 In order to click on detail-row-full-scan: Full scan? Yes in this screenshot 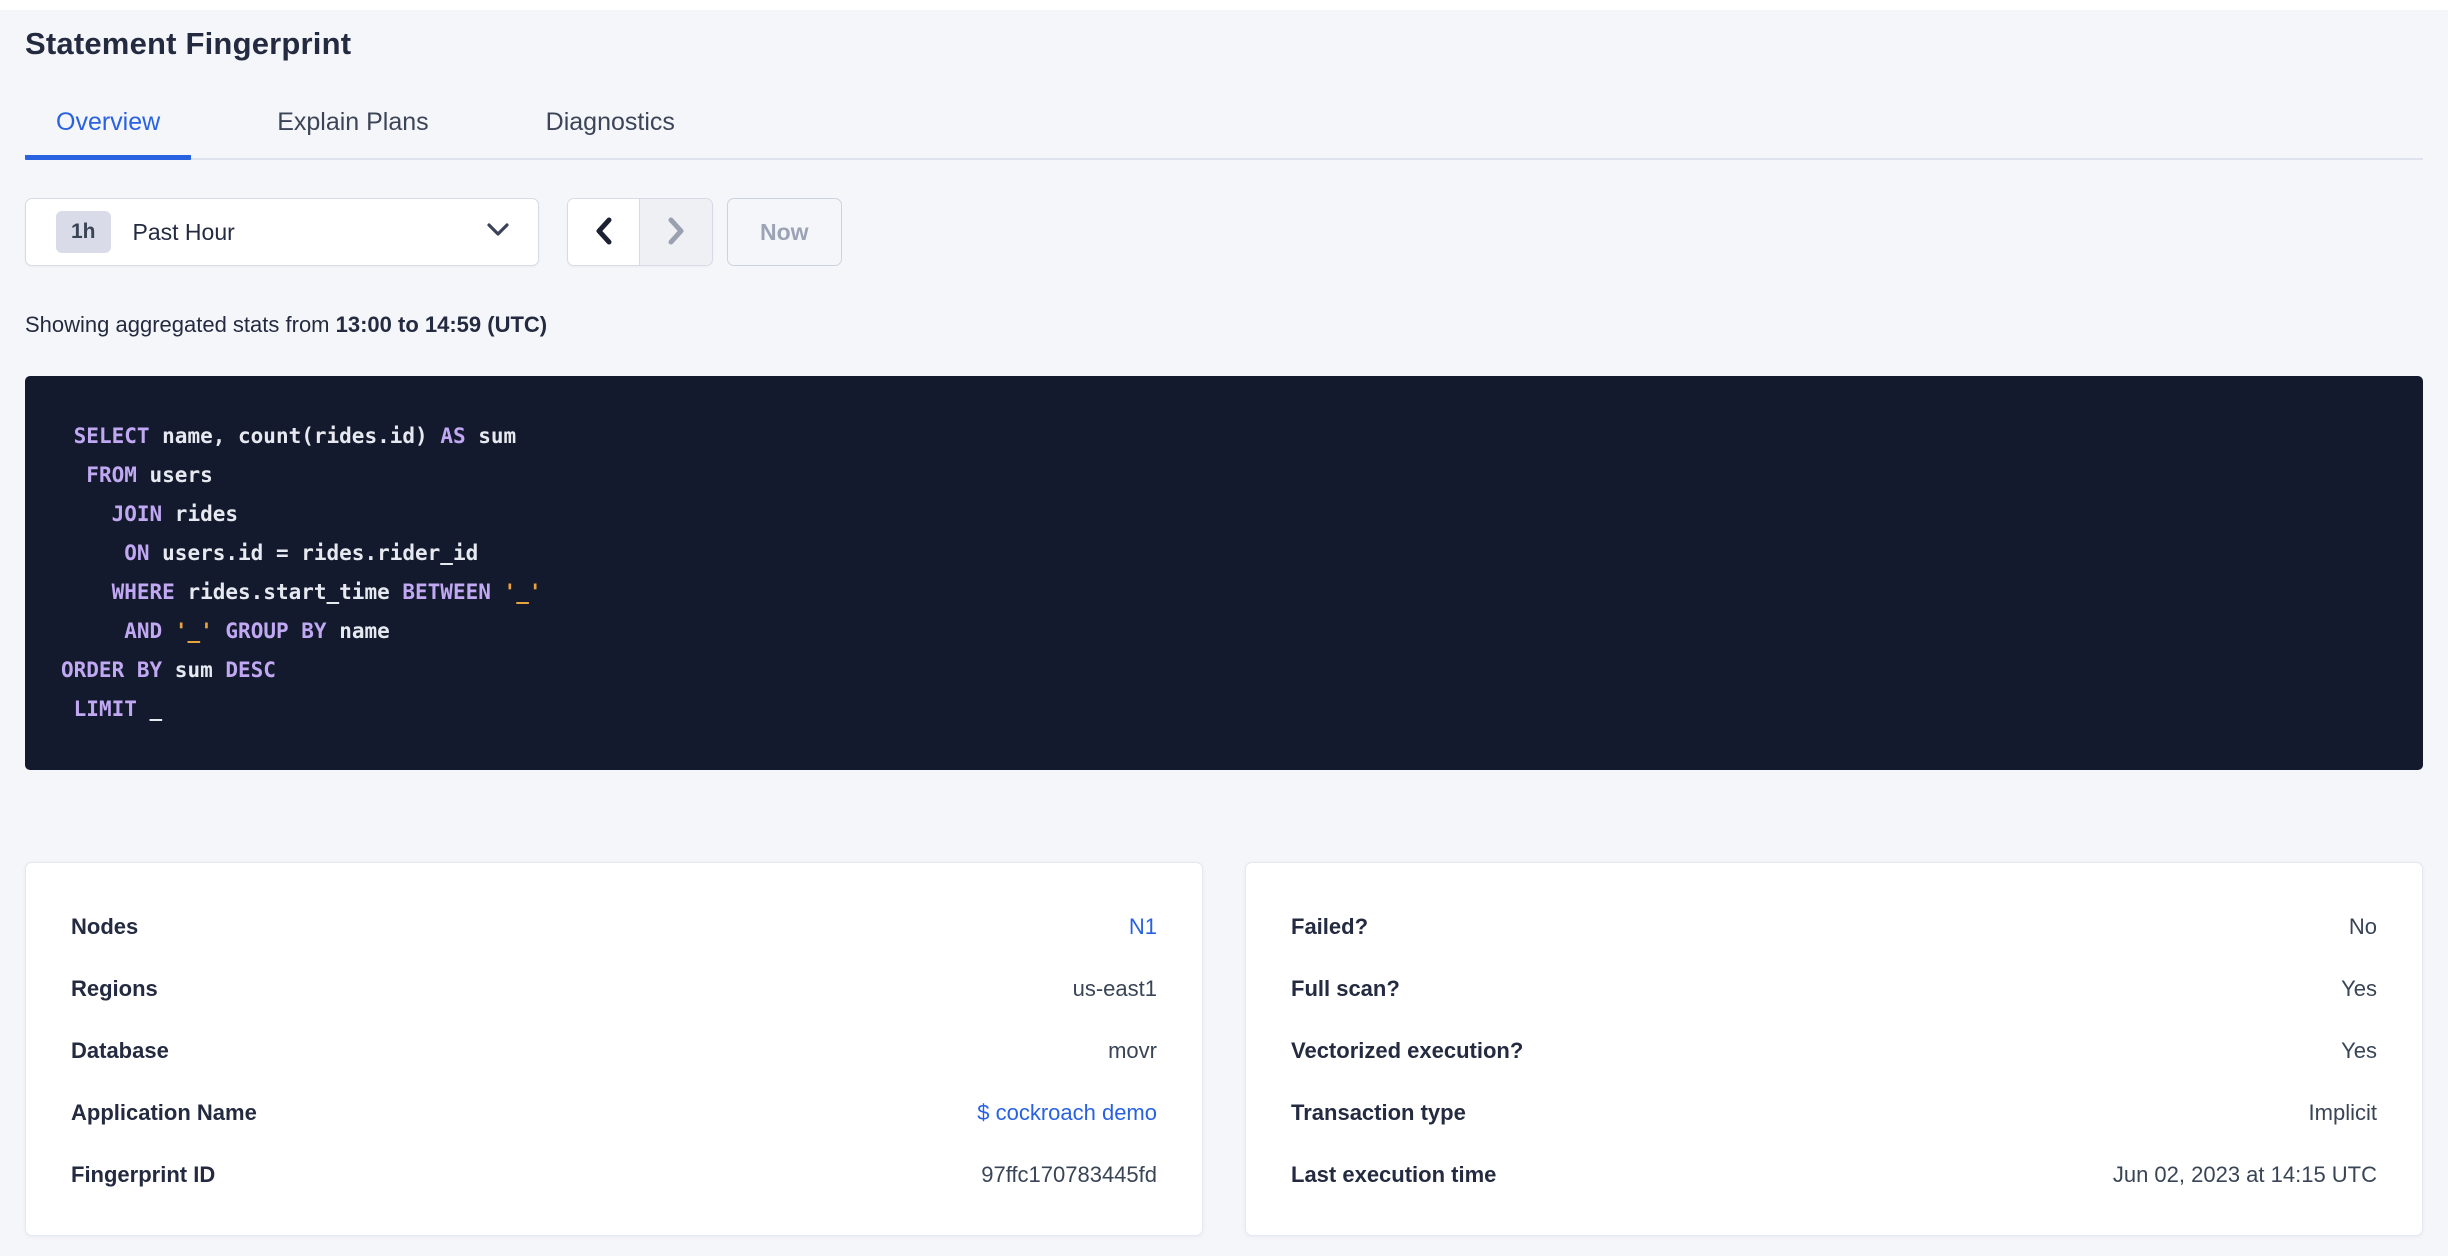, I will do `click(1834, 989)`.